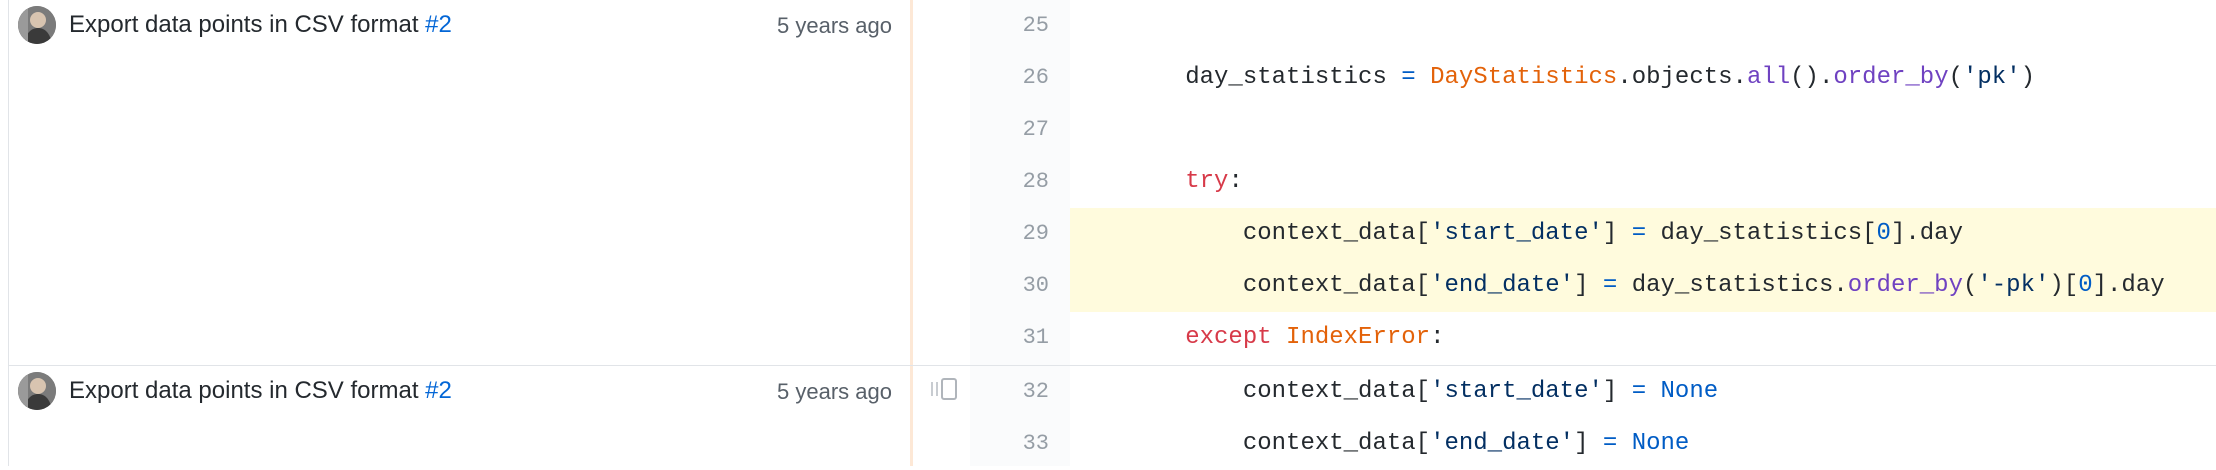 This screenshot has width=2216, height=470. I want to click on line-number: 32, so click(1009, 392).